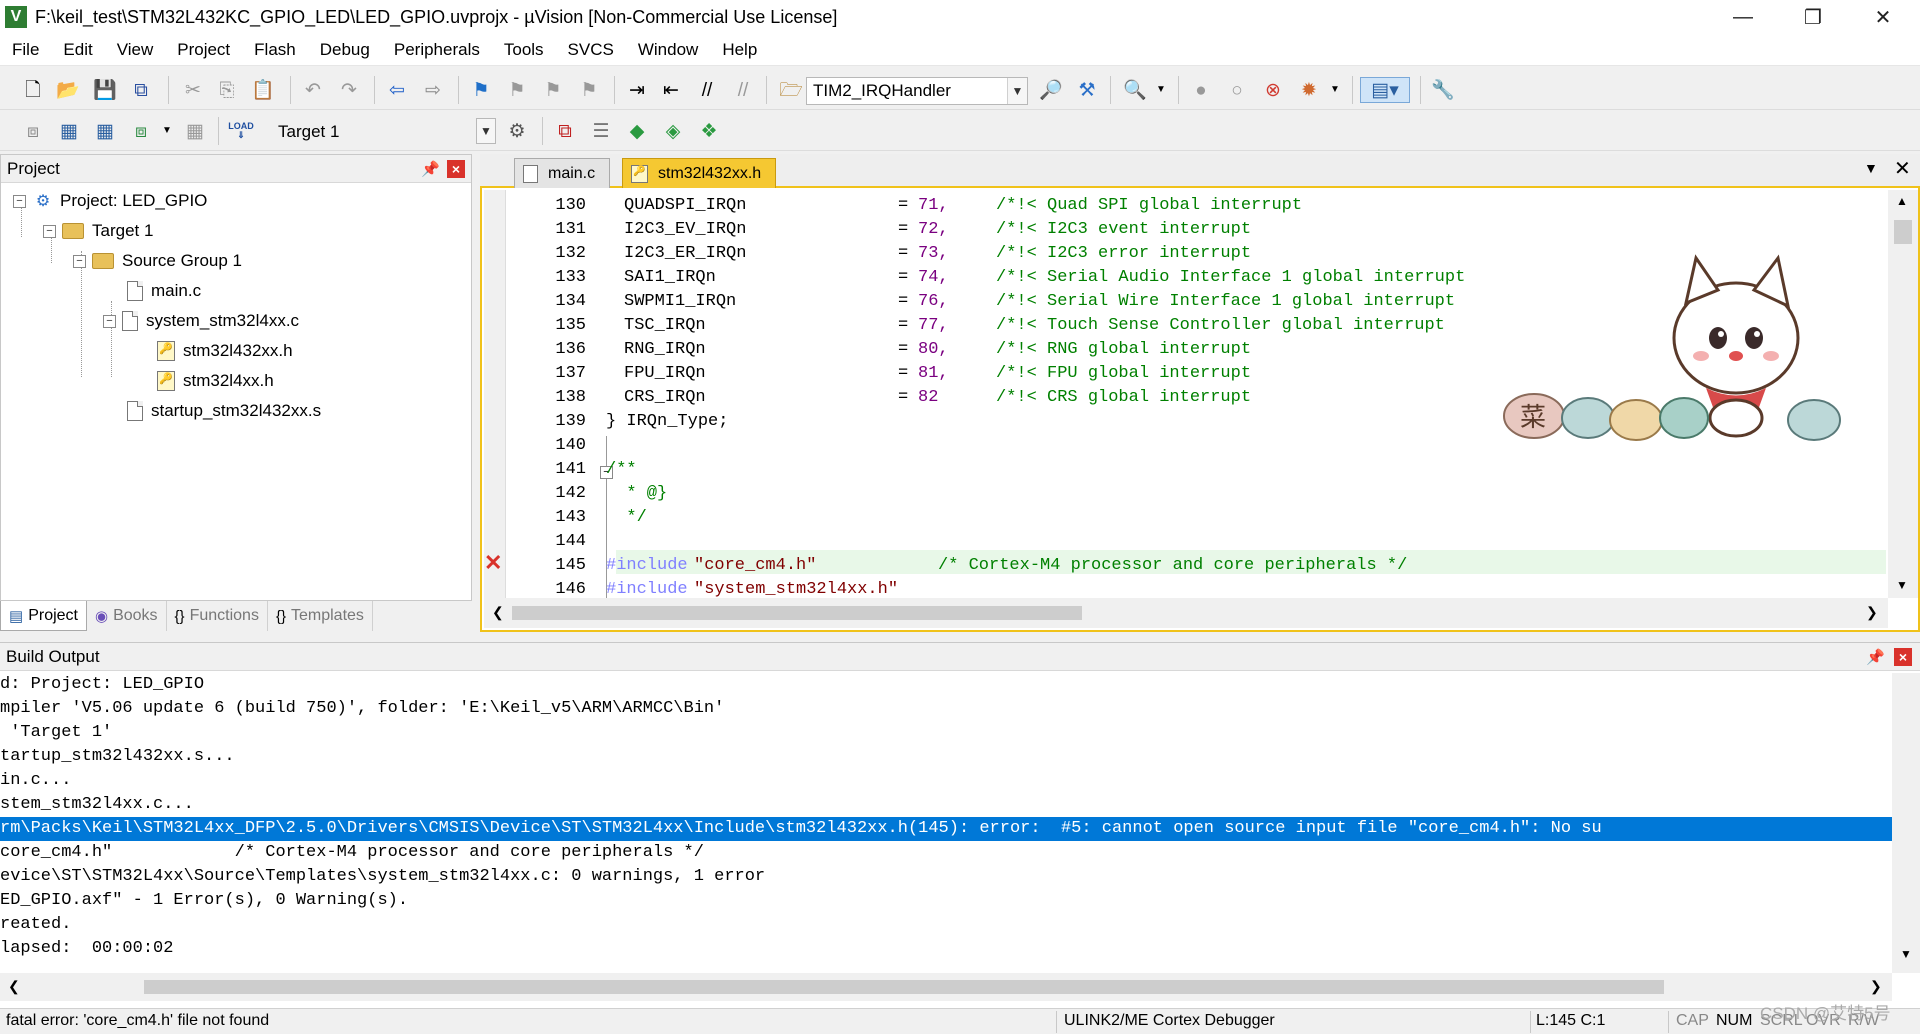  Describe the element at coordinates (601, 131) in the screenshot. I see `file-extensions-icon: ☰` at that location.